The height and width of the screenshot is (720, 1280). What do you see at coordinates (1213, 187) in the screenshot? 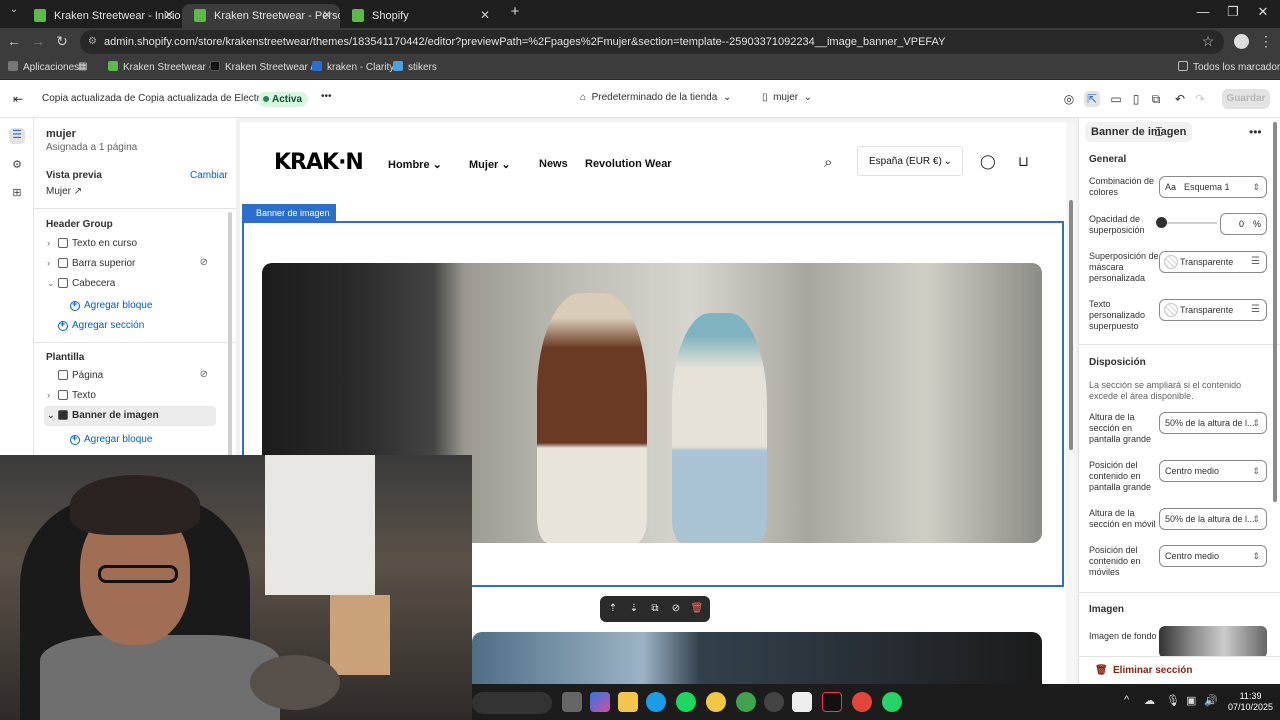
I see `color-scheme-select: Aa Esquema 1 ⇕` at bounding box center [1213, 187].